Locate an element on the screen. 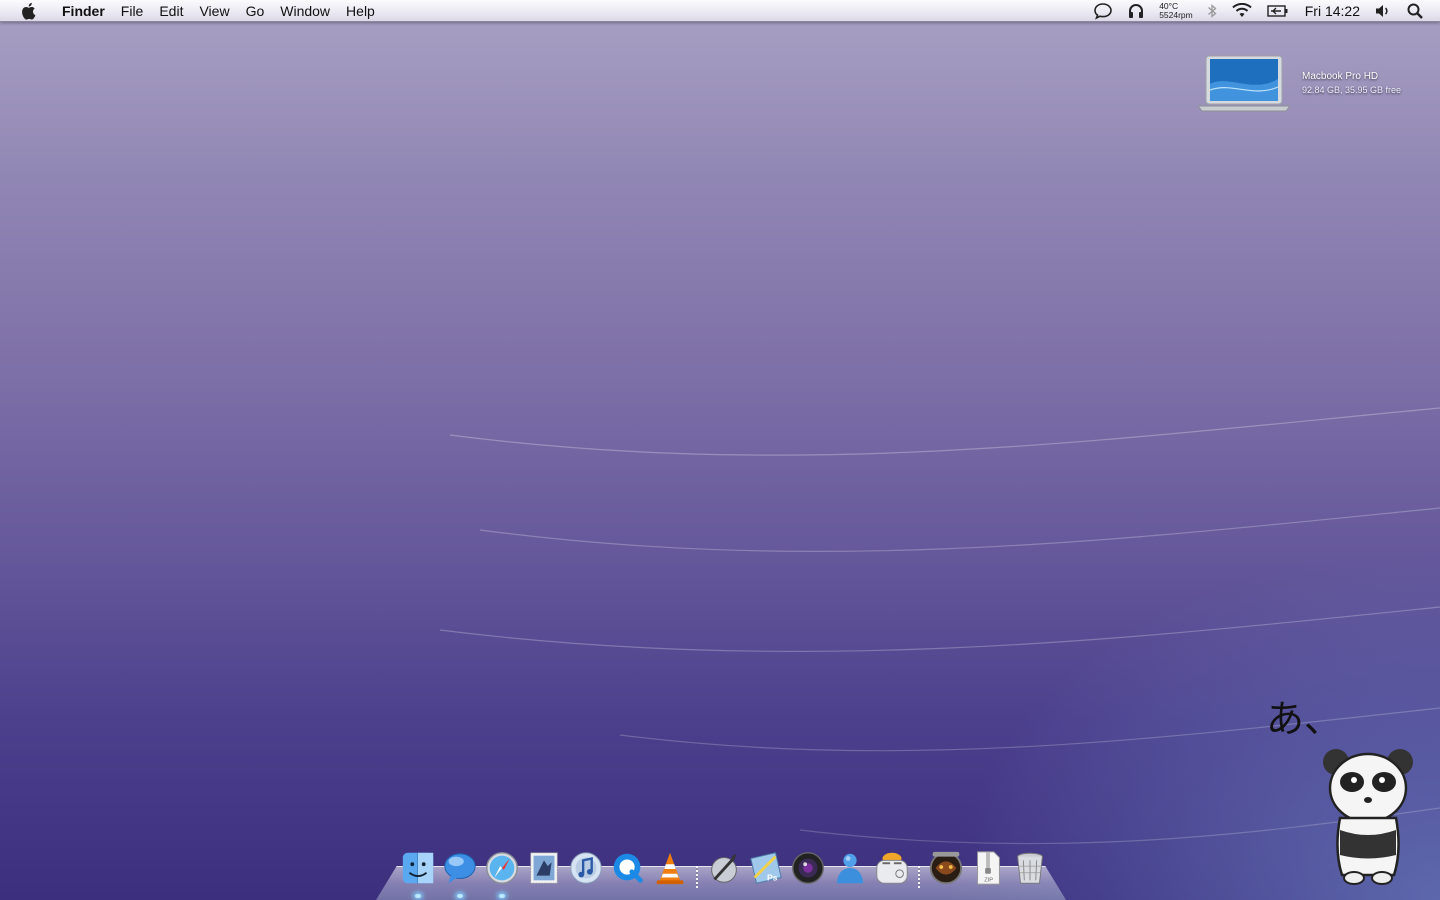  battery-icon is located at coordinates (1278, 11).